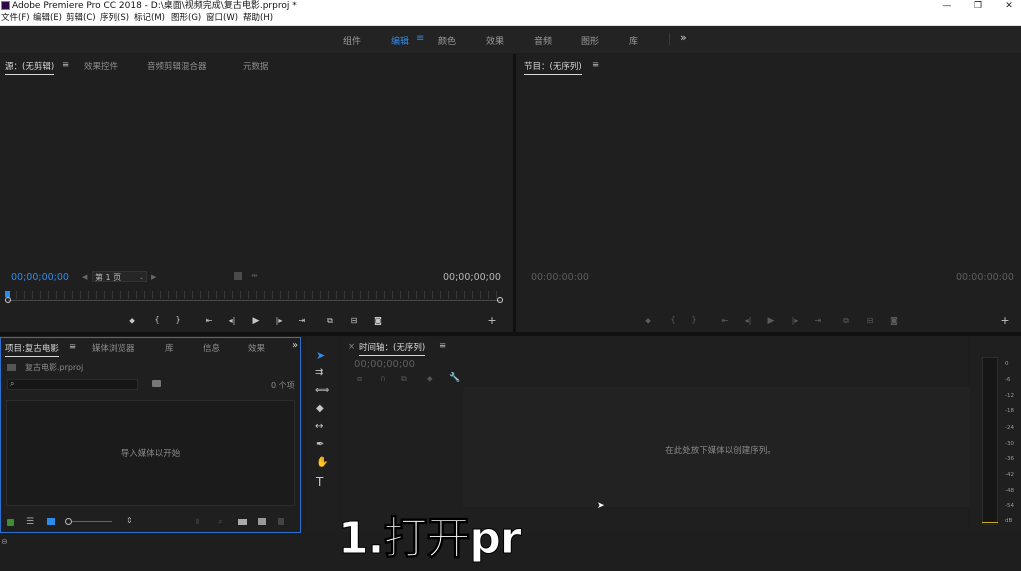 This screenshot has width=1021, height=571. Describe the element at coordinates (262, 521) in the screenshot. I see `new-item-icon` at that location.